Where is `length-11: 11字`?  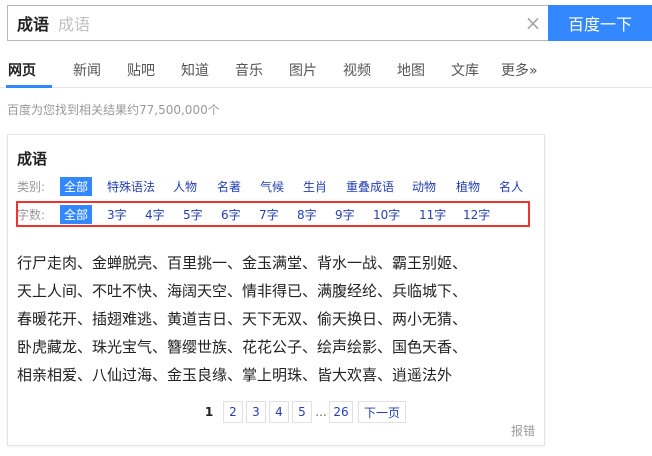
length-11: 11字 is located at coordinates (432, 214).